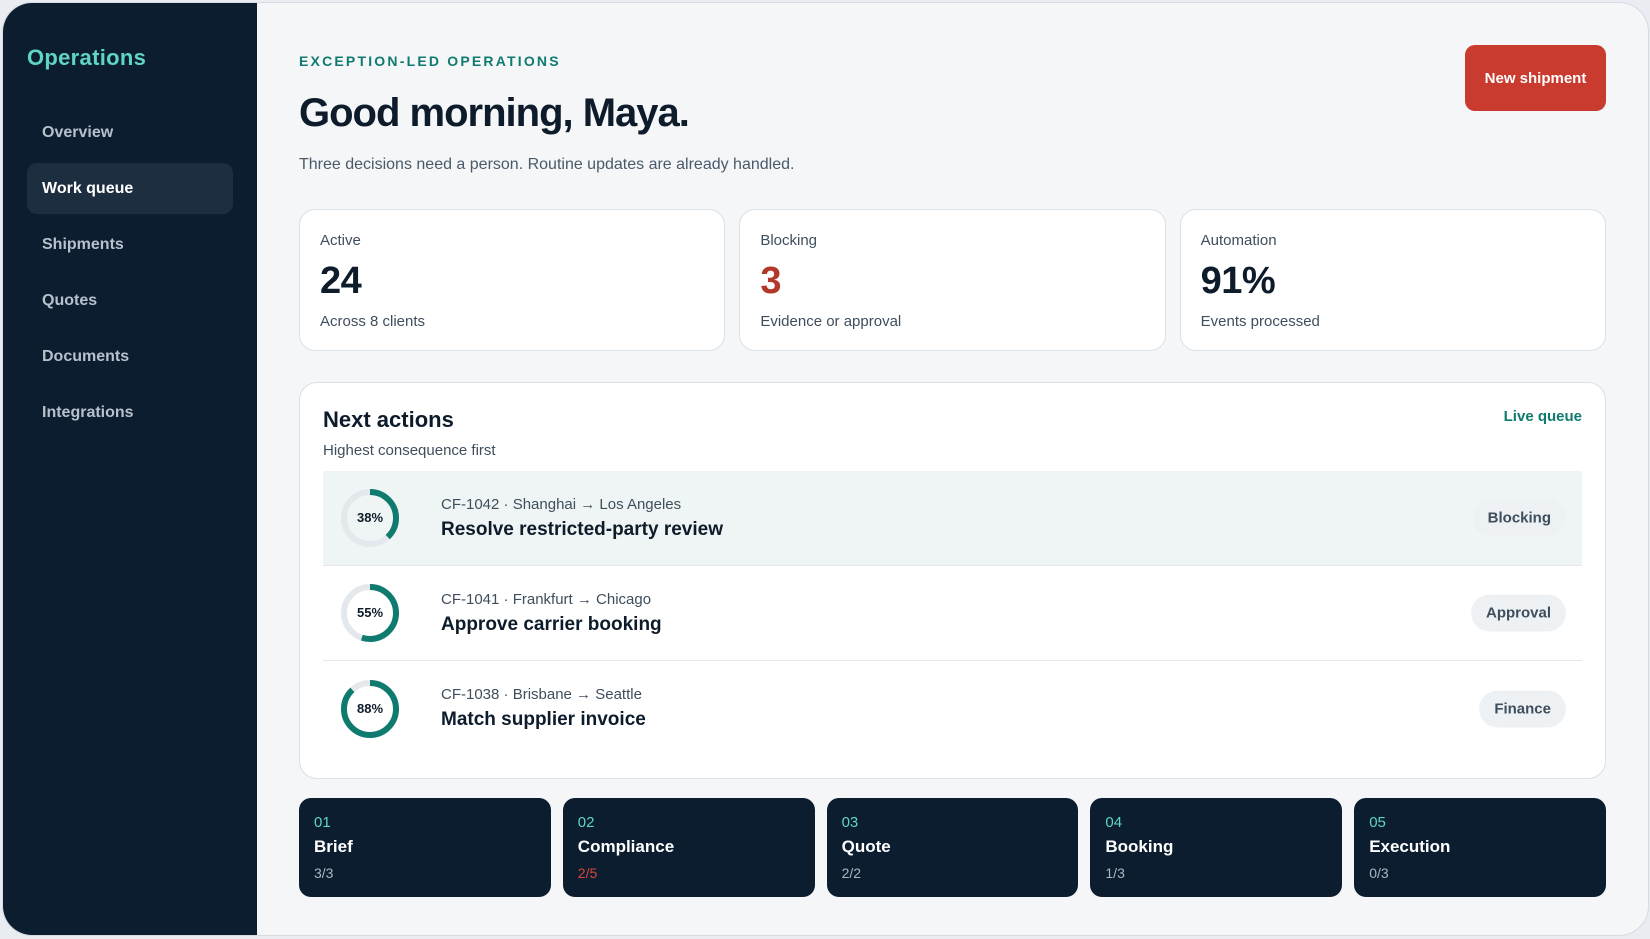  Describe the element at coordinates (373, 321) in the screenshot. I see `stat-caption: Across 8 clients` at that location.